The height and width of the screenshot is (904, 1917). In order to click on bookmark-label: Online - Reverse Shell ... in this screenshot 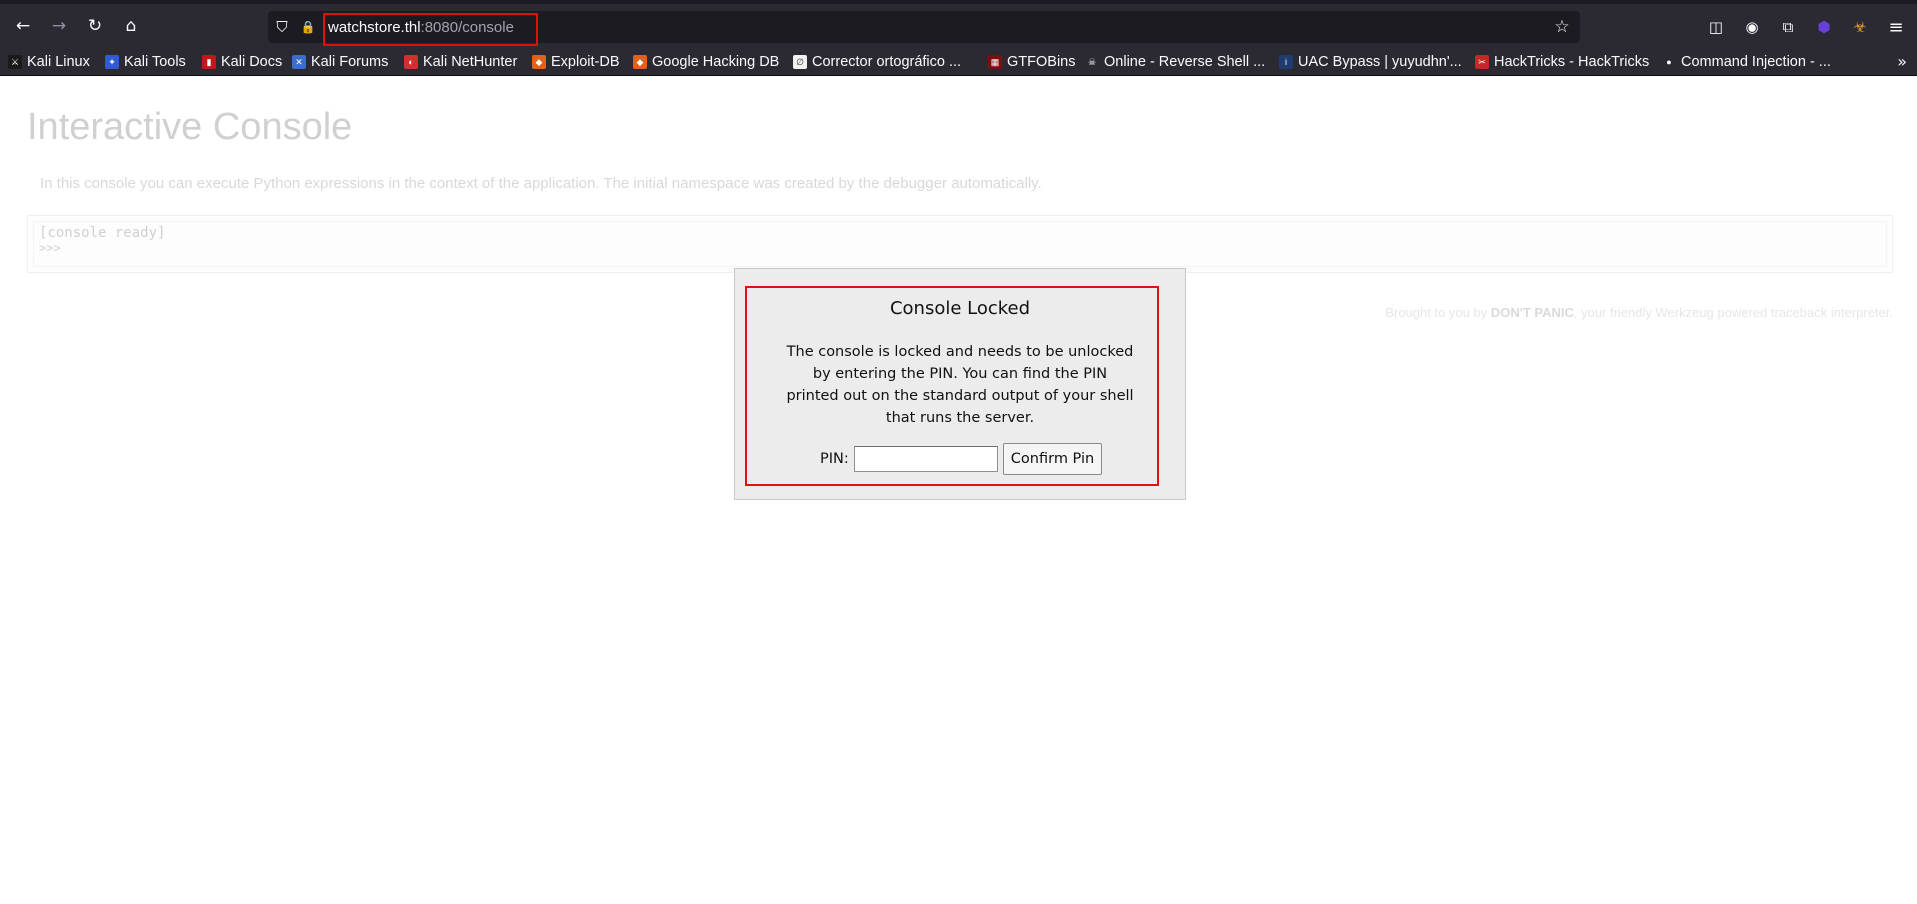, I will do `click(1185, 62)`.